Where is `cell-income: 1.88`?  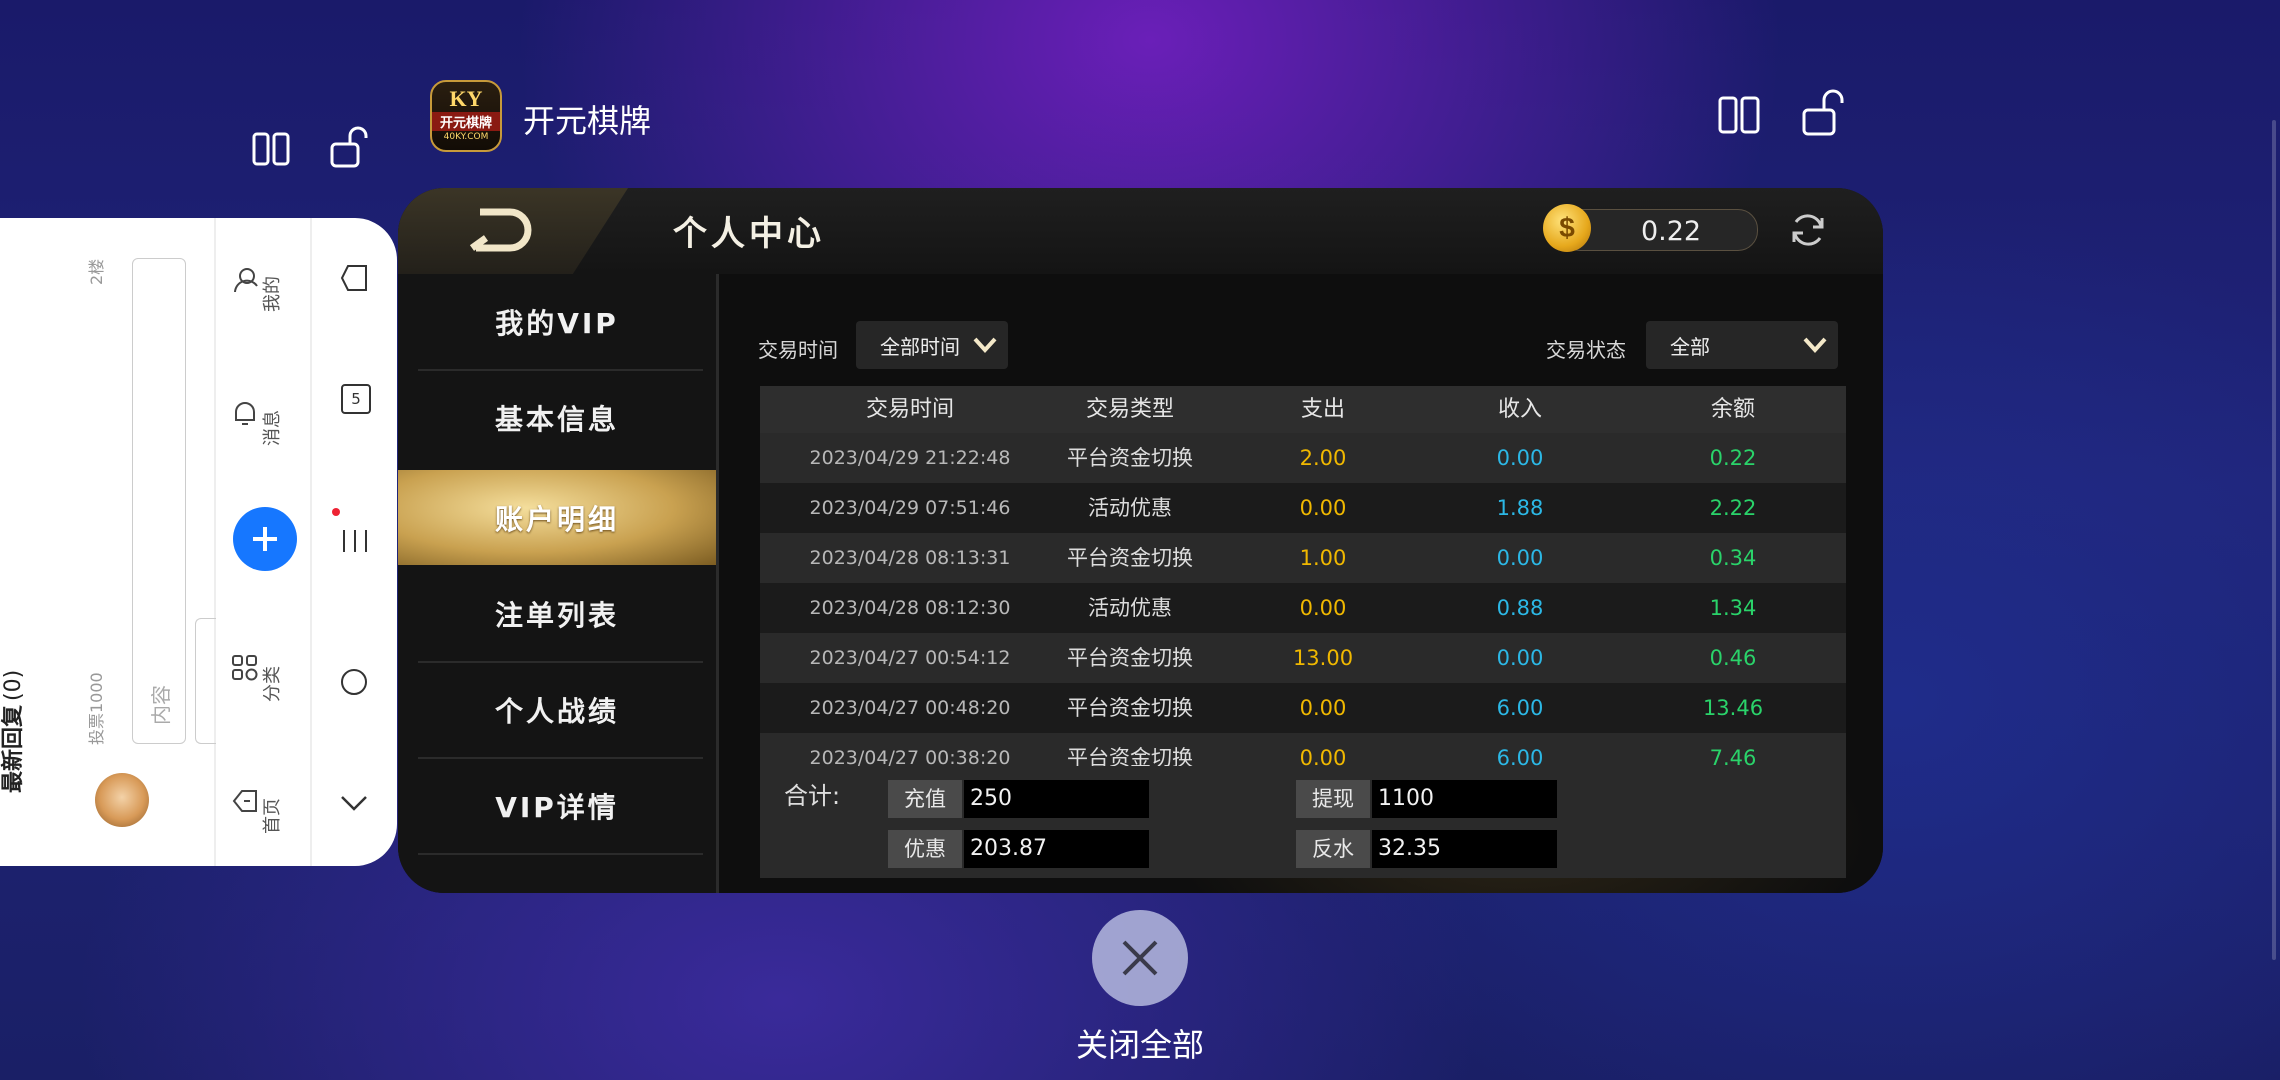 cell-income: 1.88 is located at coordinates (1520, 508).